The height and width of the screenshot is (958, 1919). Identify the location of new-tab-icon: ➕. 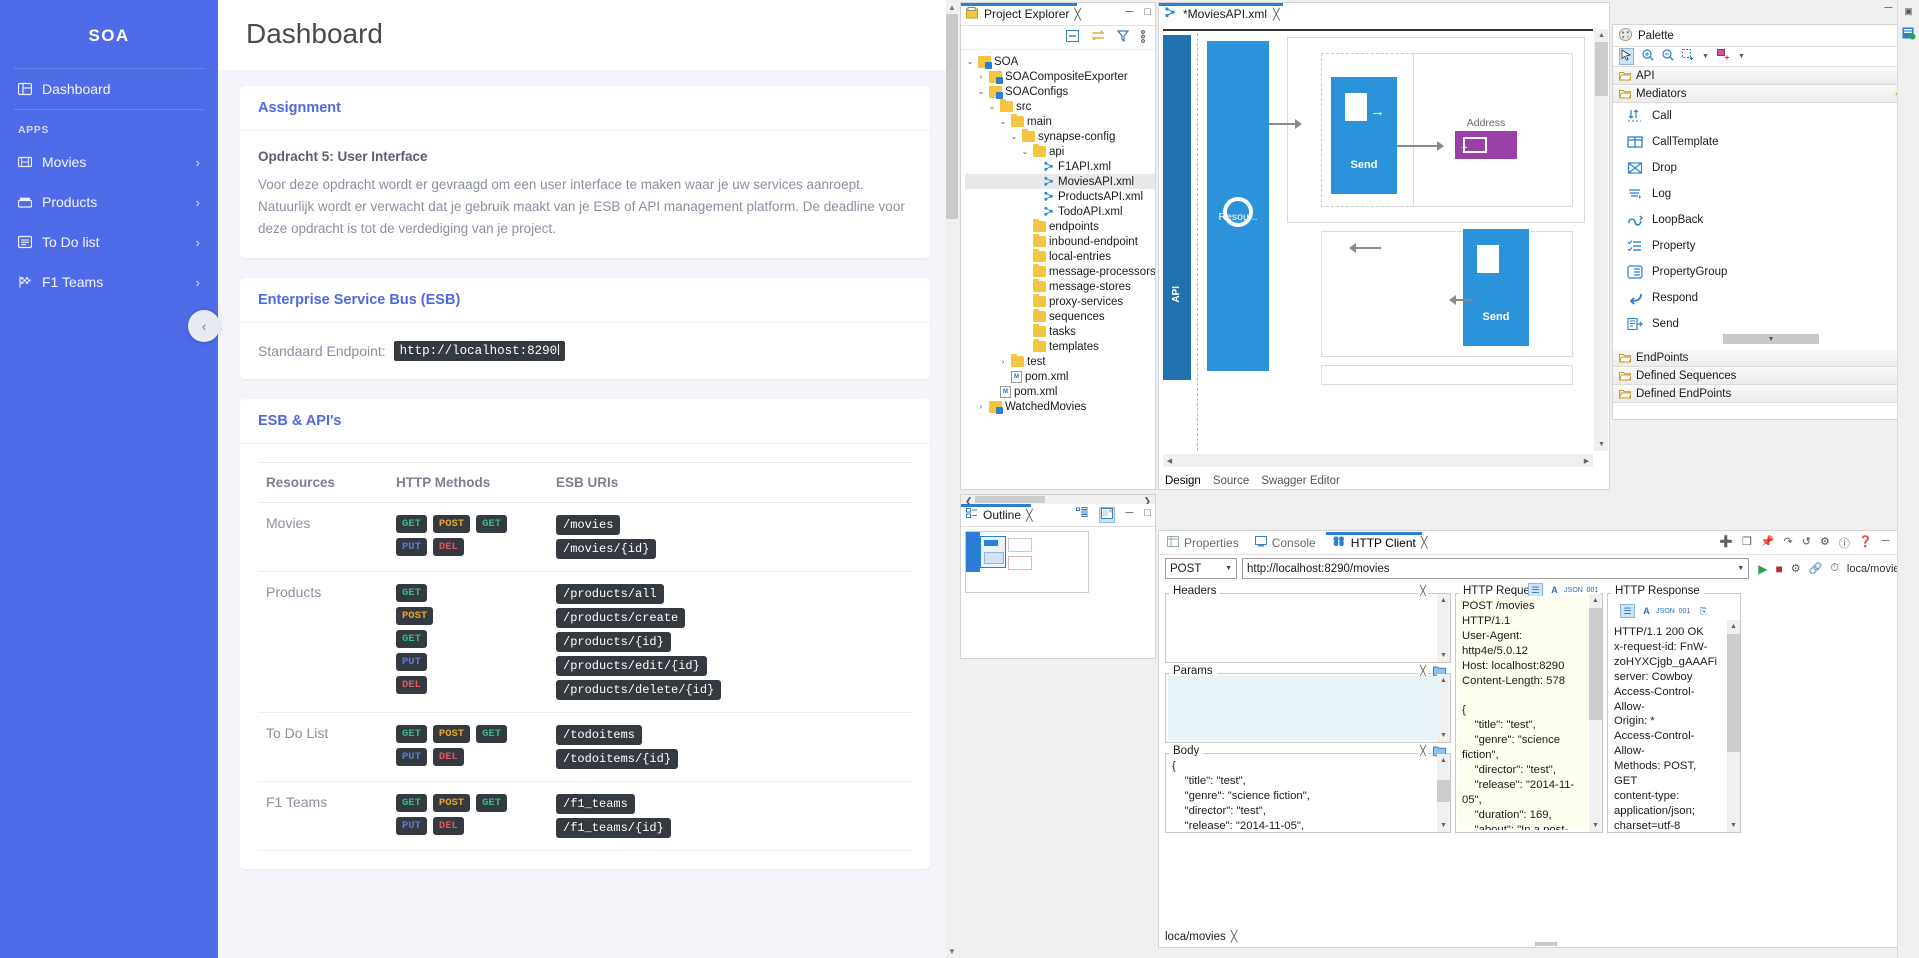
(1726, 543).